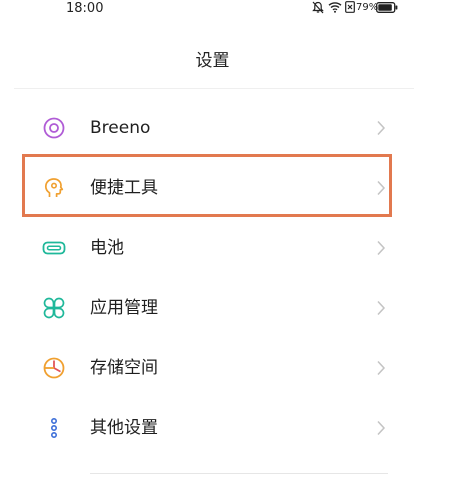 The height and width of the screenshot is (478, 450). Describe the element at coordinates (214, 88) in the screenshot. I see `header-divider` at that location.